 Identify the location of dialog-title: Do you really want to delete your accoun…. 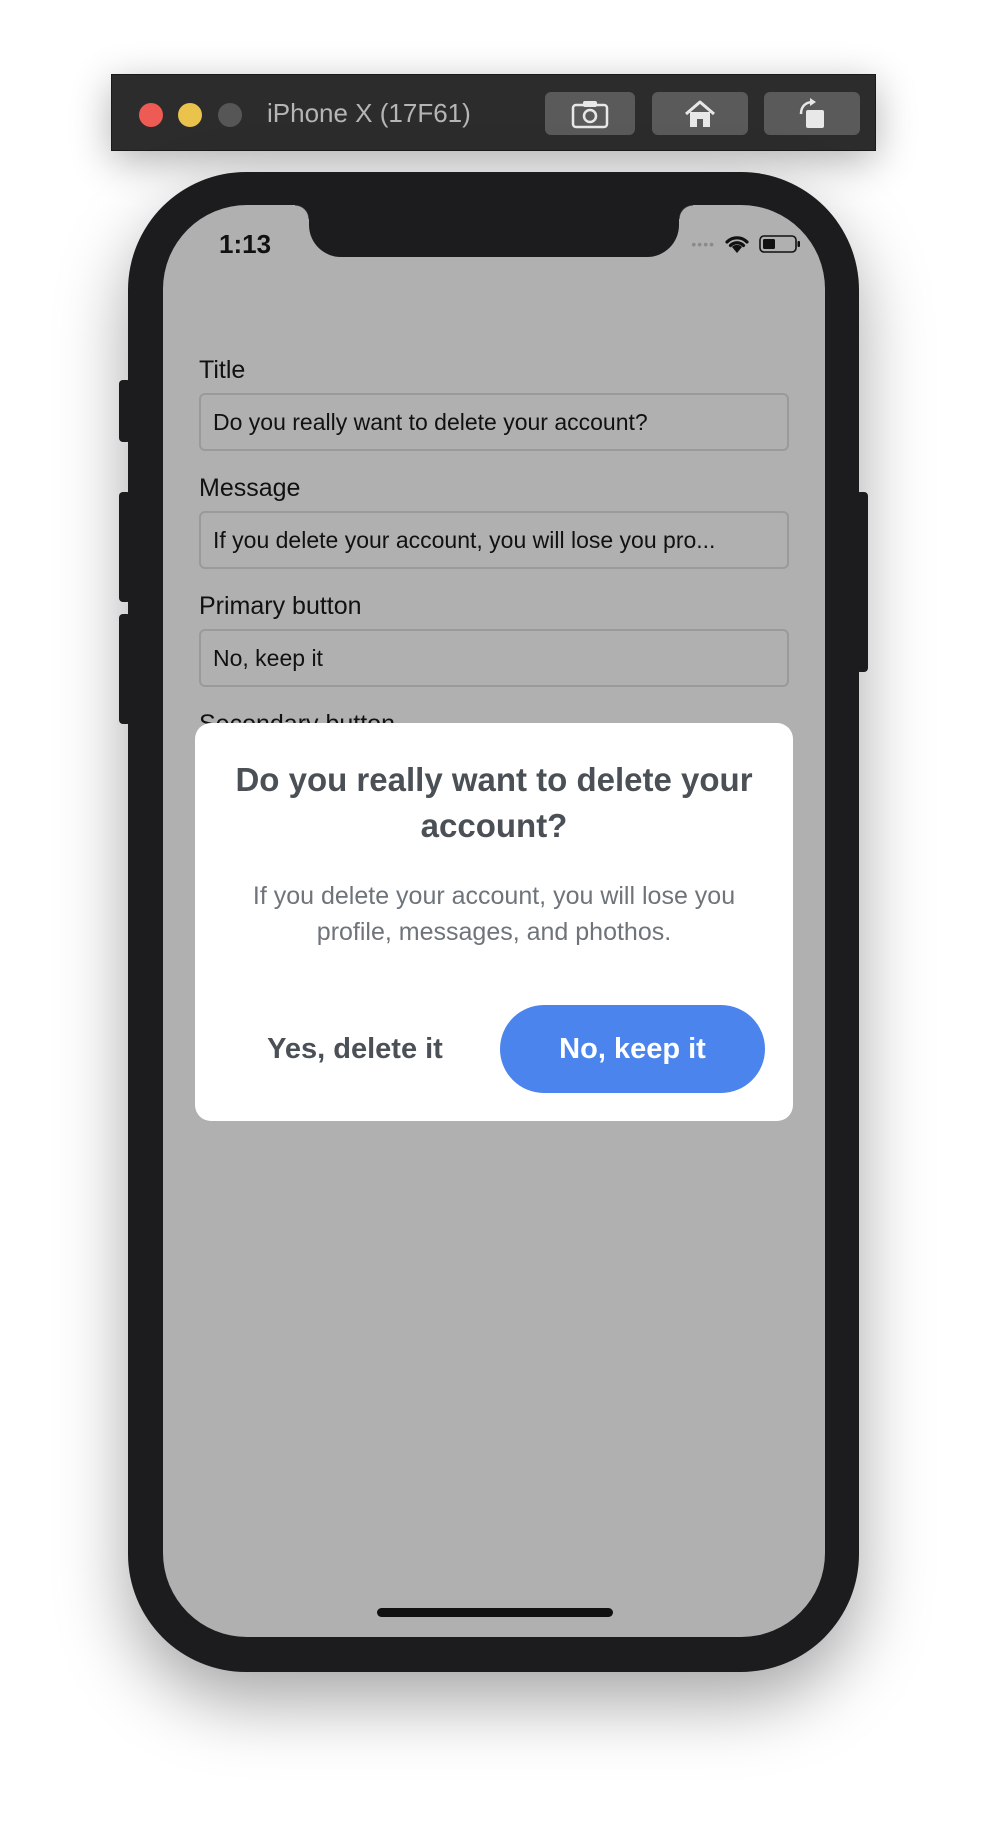
(494, 802).